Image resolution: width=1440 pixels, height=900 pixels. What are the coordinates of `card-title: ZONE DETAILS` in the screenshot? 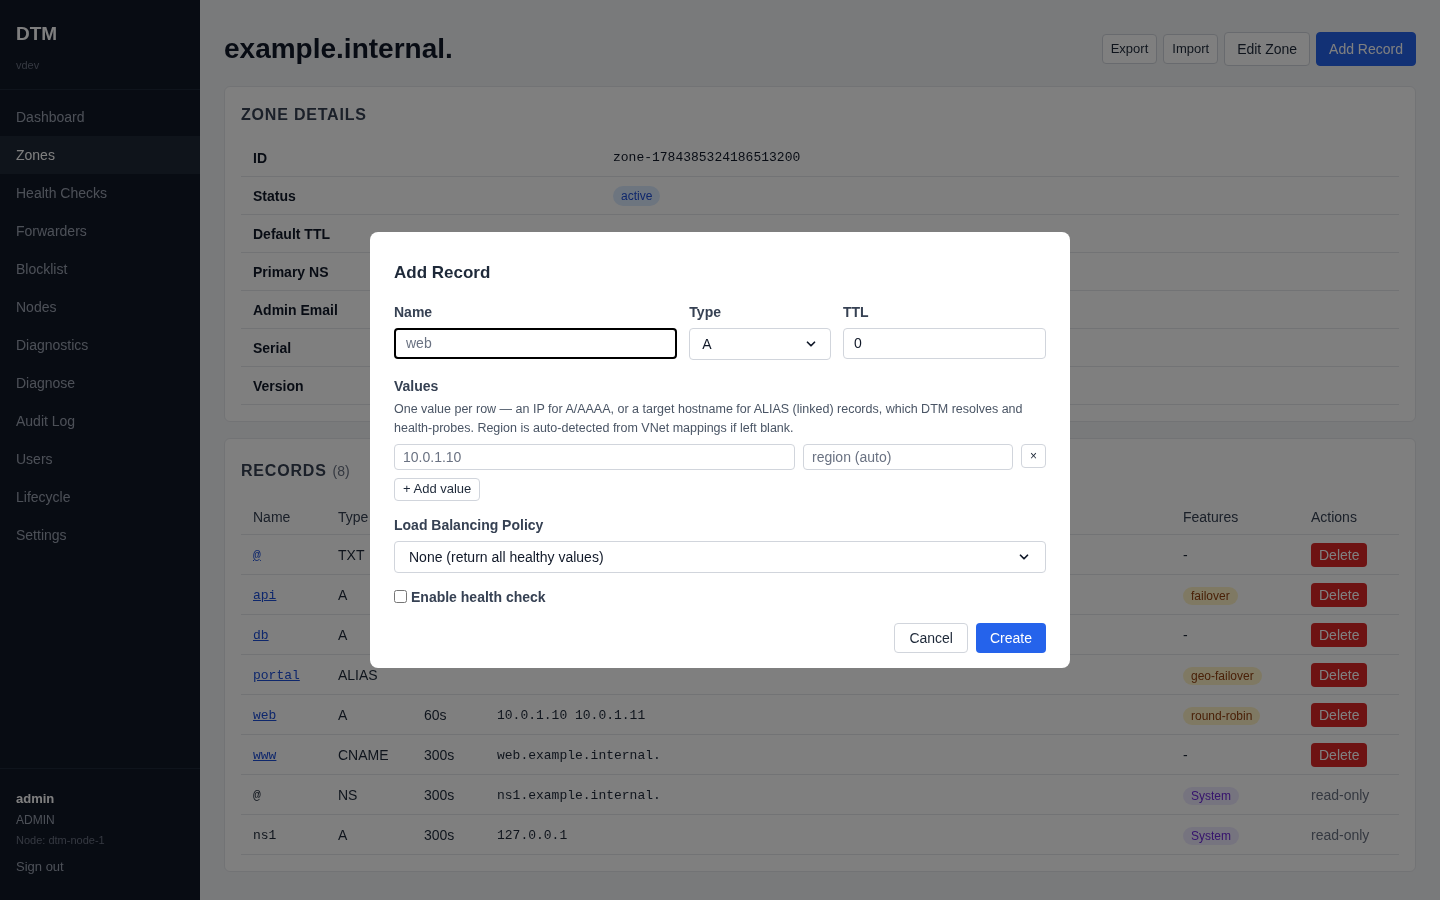 It's located at (304, 115).